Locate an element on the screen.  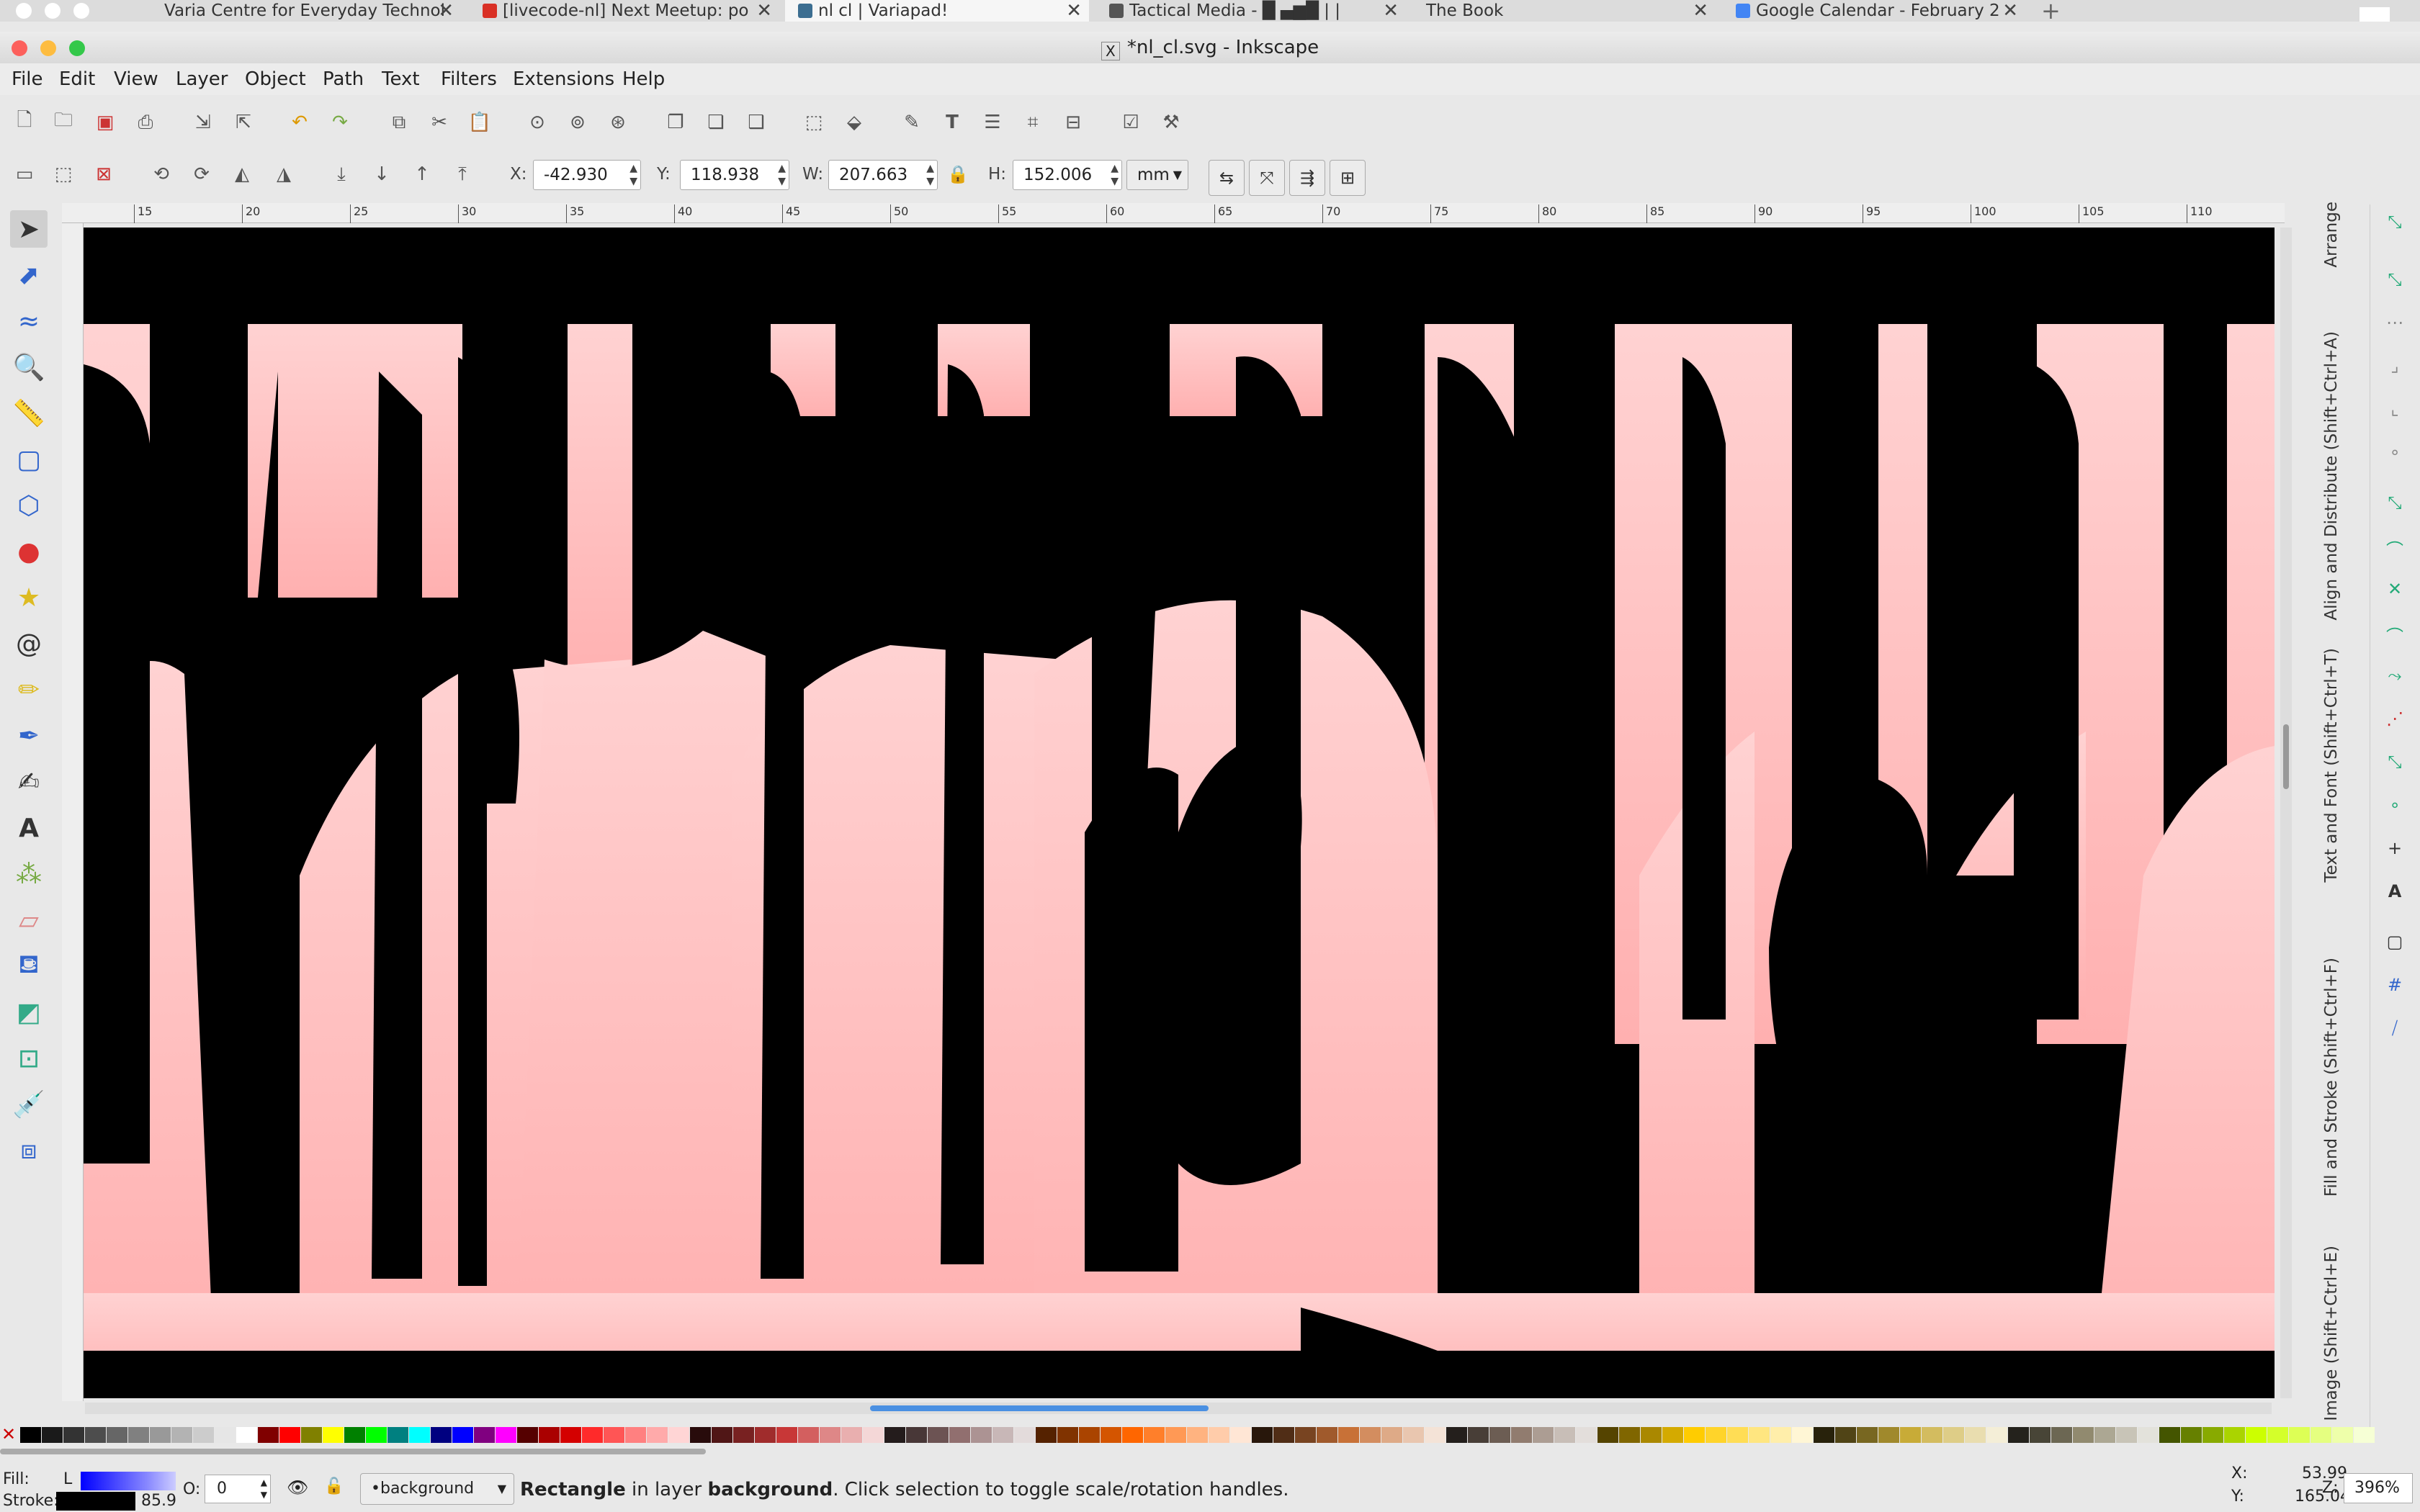
fill-stroke-icon: ✎ is located at coordinates (912, 122).